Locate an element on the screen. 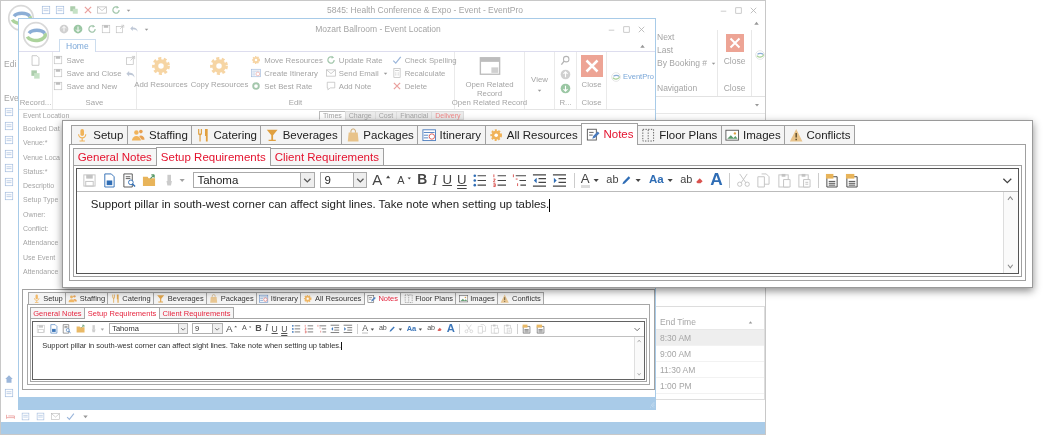  text-cursor is located at coordinates (342, 346).